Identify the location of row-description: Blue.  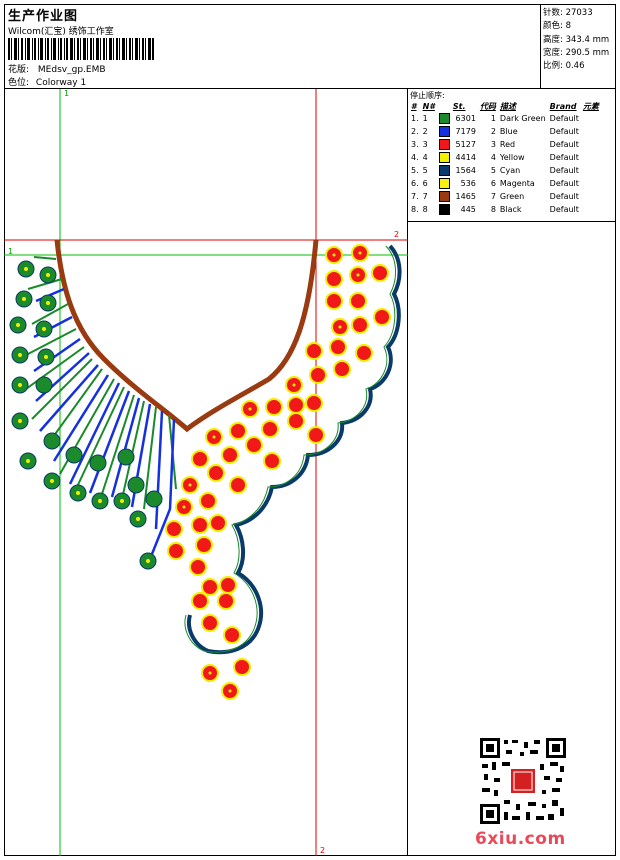
(508, 131).